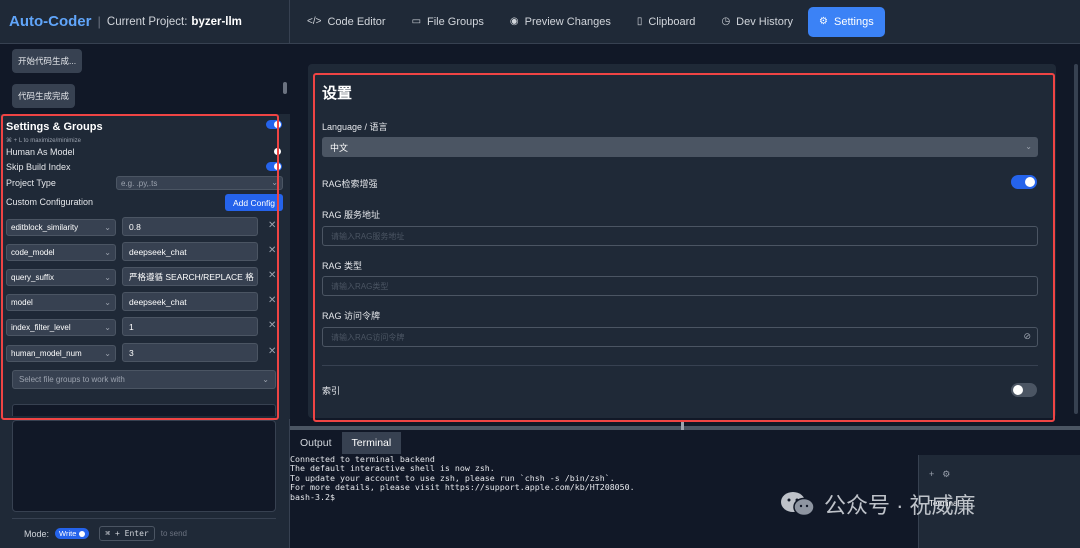 This screenshot has width=1080, height=548. What do you see at coordinates (455, 21) in the screenshot?
I see `tab-label: File Groups` at bounding box center [455, 21].